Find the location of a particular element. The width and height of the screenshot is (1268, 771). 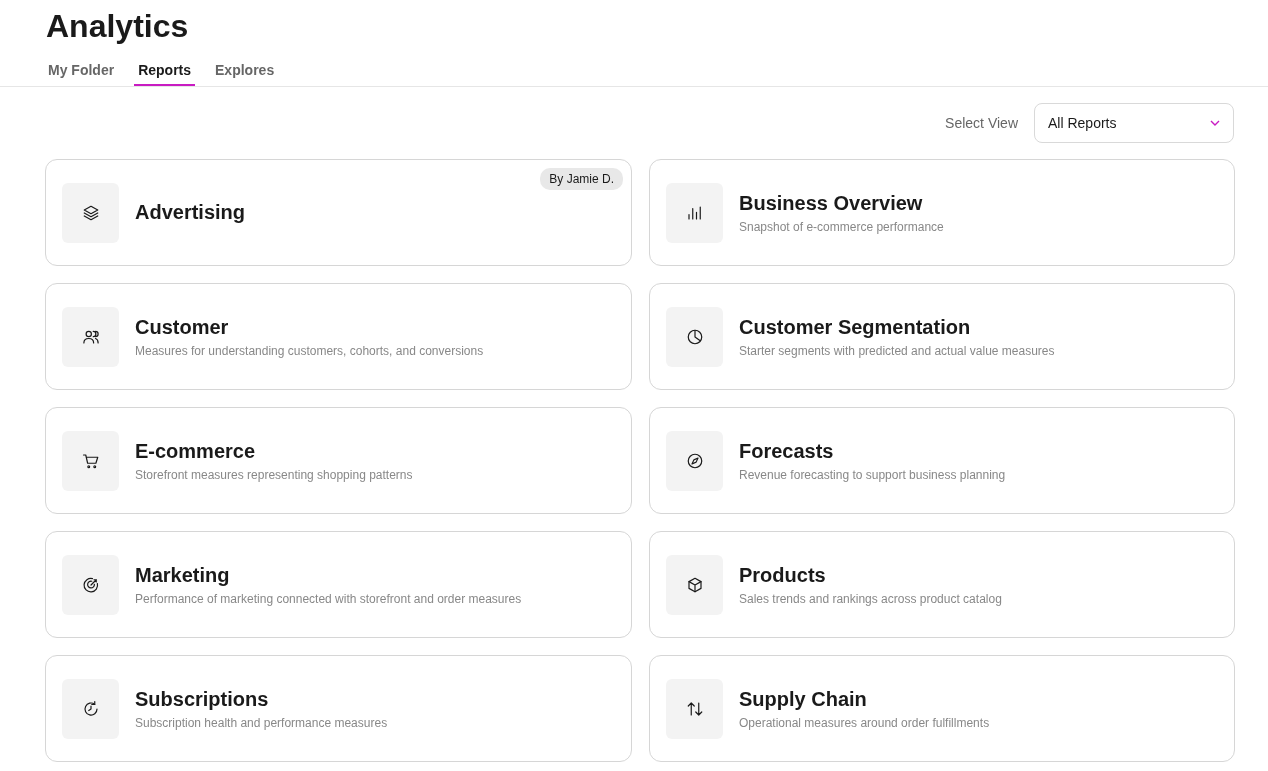

report-card: Customer Segmentation Starter segments with predicted and actual value measures is located at coordinates (942, 336).